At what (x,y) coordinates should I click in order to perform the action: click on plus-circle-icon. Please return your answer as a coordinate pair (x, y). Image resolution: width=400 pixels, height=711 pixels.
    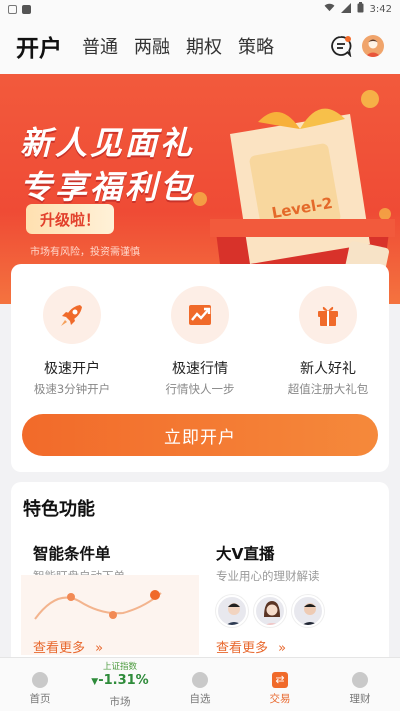
    Looking at the image, I should click on (200, 680).